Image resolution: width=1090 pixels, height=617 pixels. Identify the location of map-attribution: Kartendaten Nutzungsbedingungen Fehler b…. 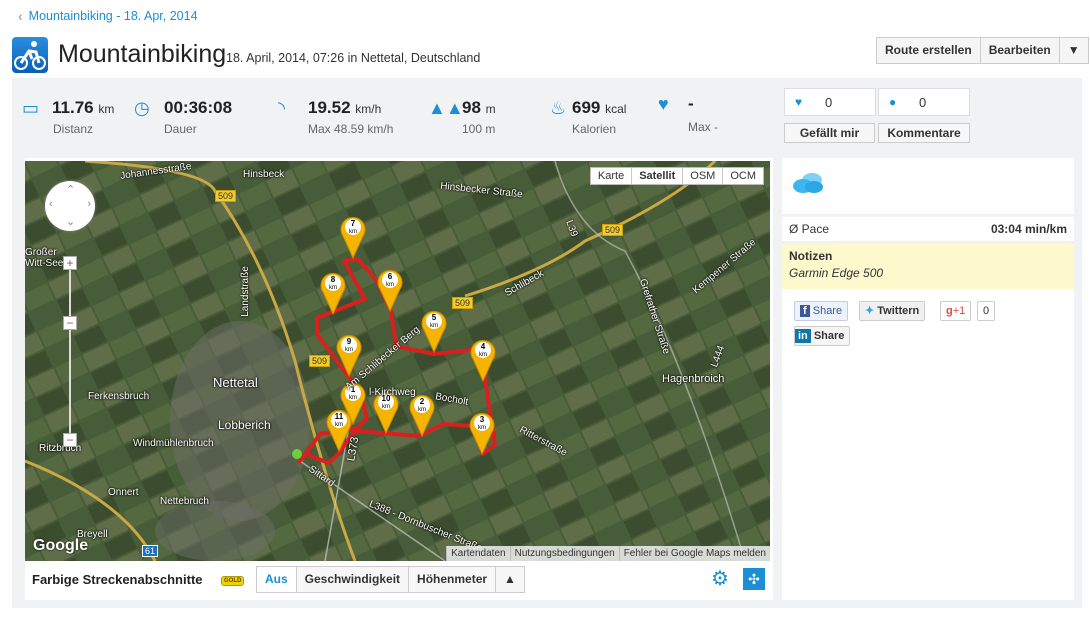
(608, 553).